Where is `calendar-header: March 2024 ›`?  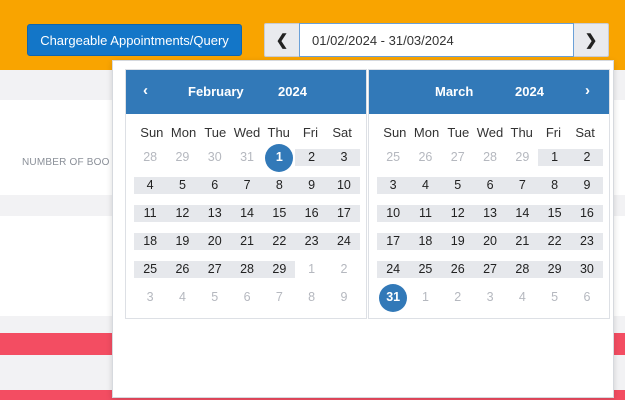
calendar-header: March 2024 › is located at coordinates (489, 92).